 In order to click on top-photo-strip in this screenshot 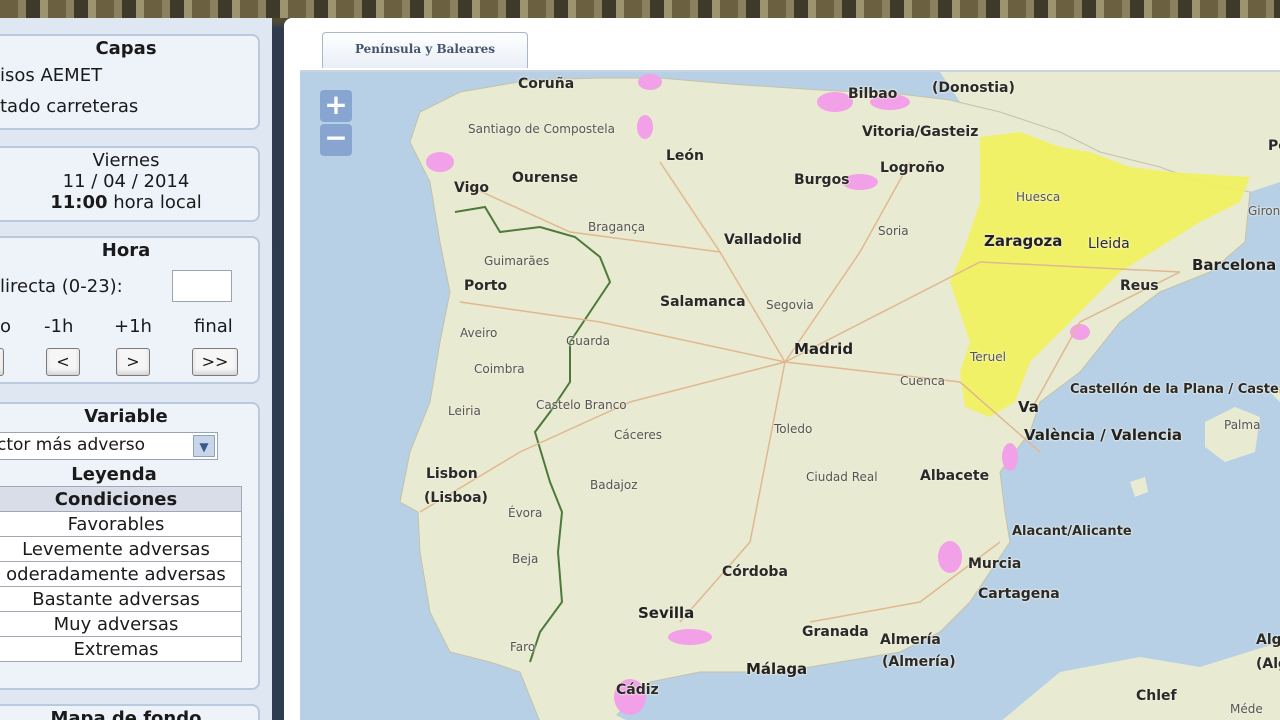, I will do `click(640, 9)`.